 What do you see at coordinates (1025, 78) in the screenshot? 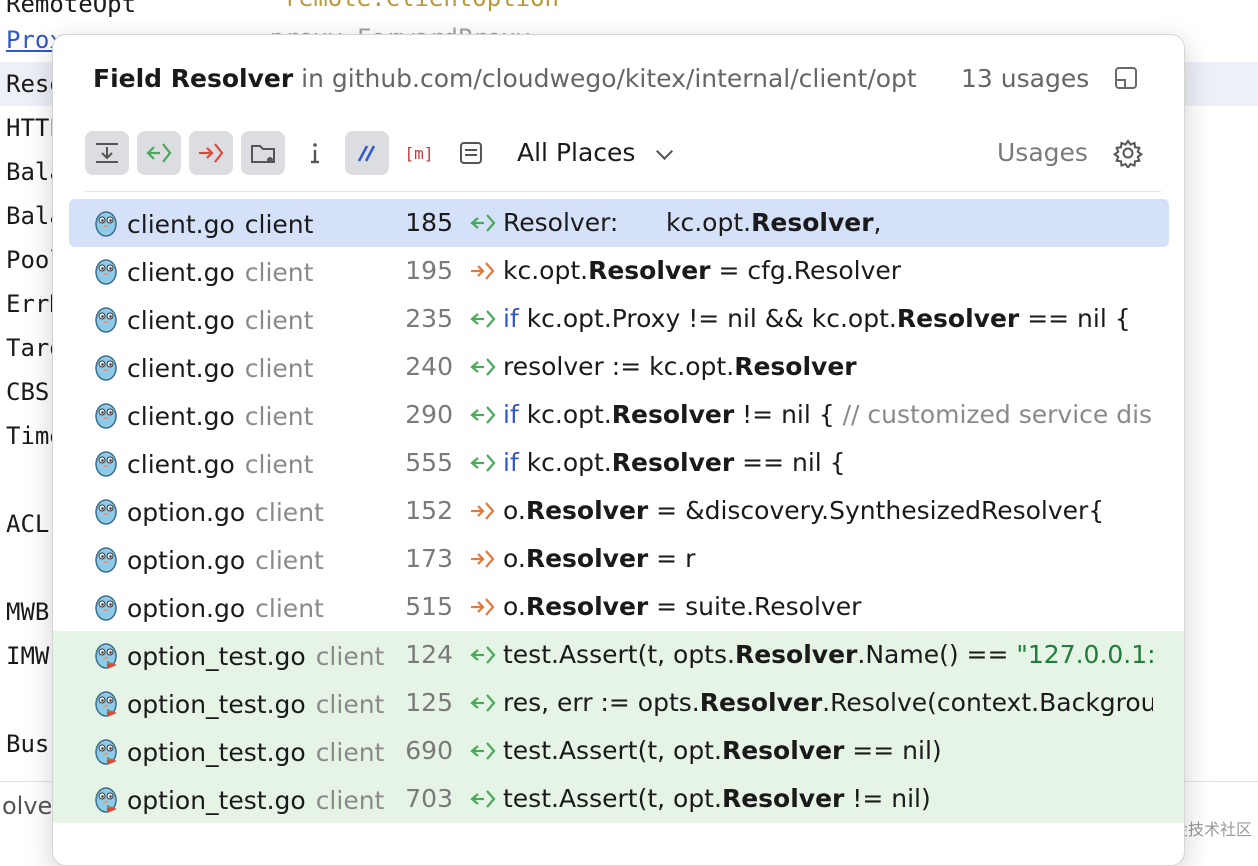
I see `usage-count: 13 usages` at bounding box center [1025, 78].